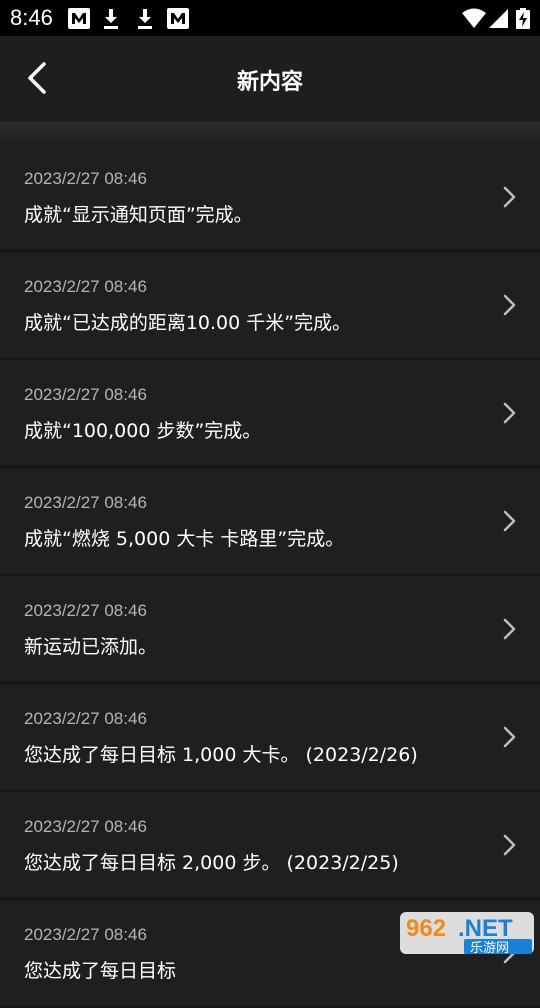 The width and height of the screenshot is (540, 1008). Describe the element at coordinates (31, 17) in the screenshot. I see `status-time: 8:46` at that location.